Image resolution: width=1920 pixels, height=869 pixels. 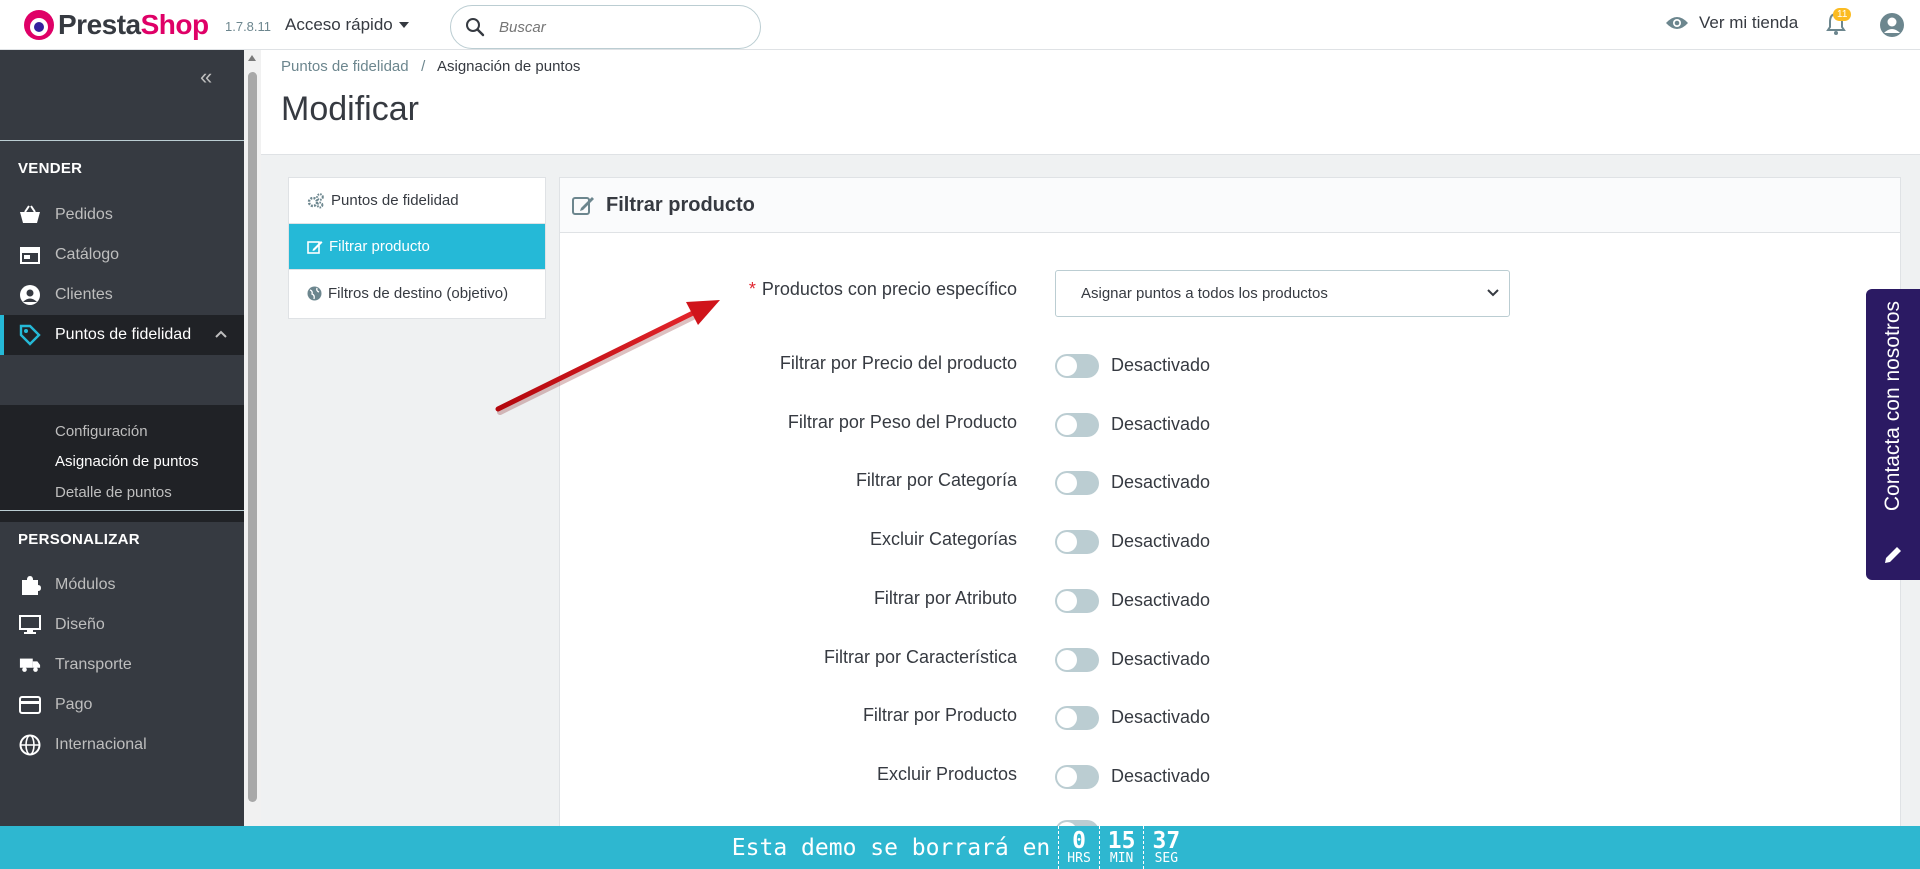 I want to click on countdown-hours-unit: HRS, so click(x=1079, y=858).